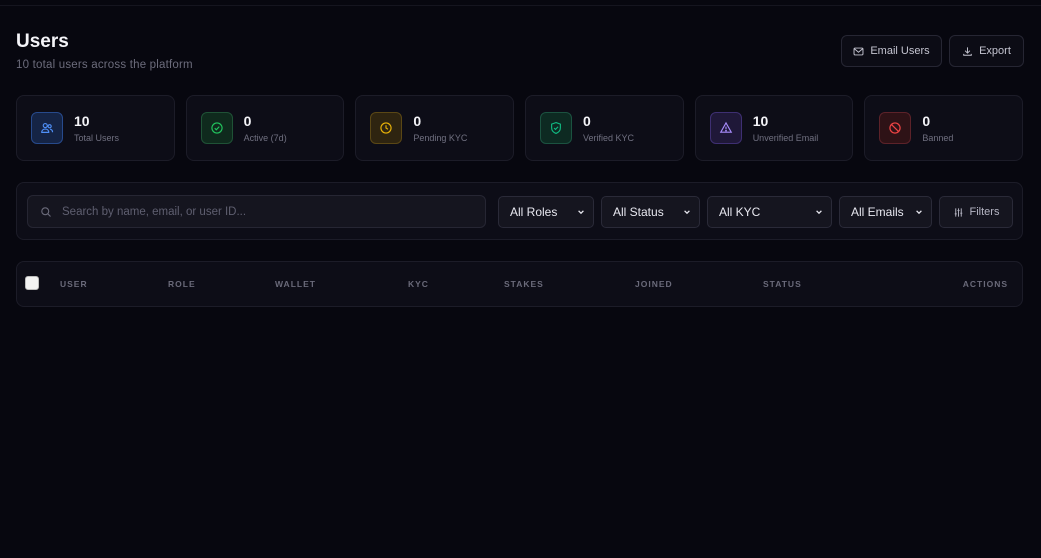  I want to click on emails-select: All Emails, so click(885, 212).